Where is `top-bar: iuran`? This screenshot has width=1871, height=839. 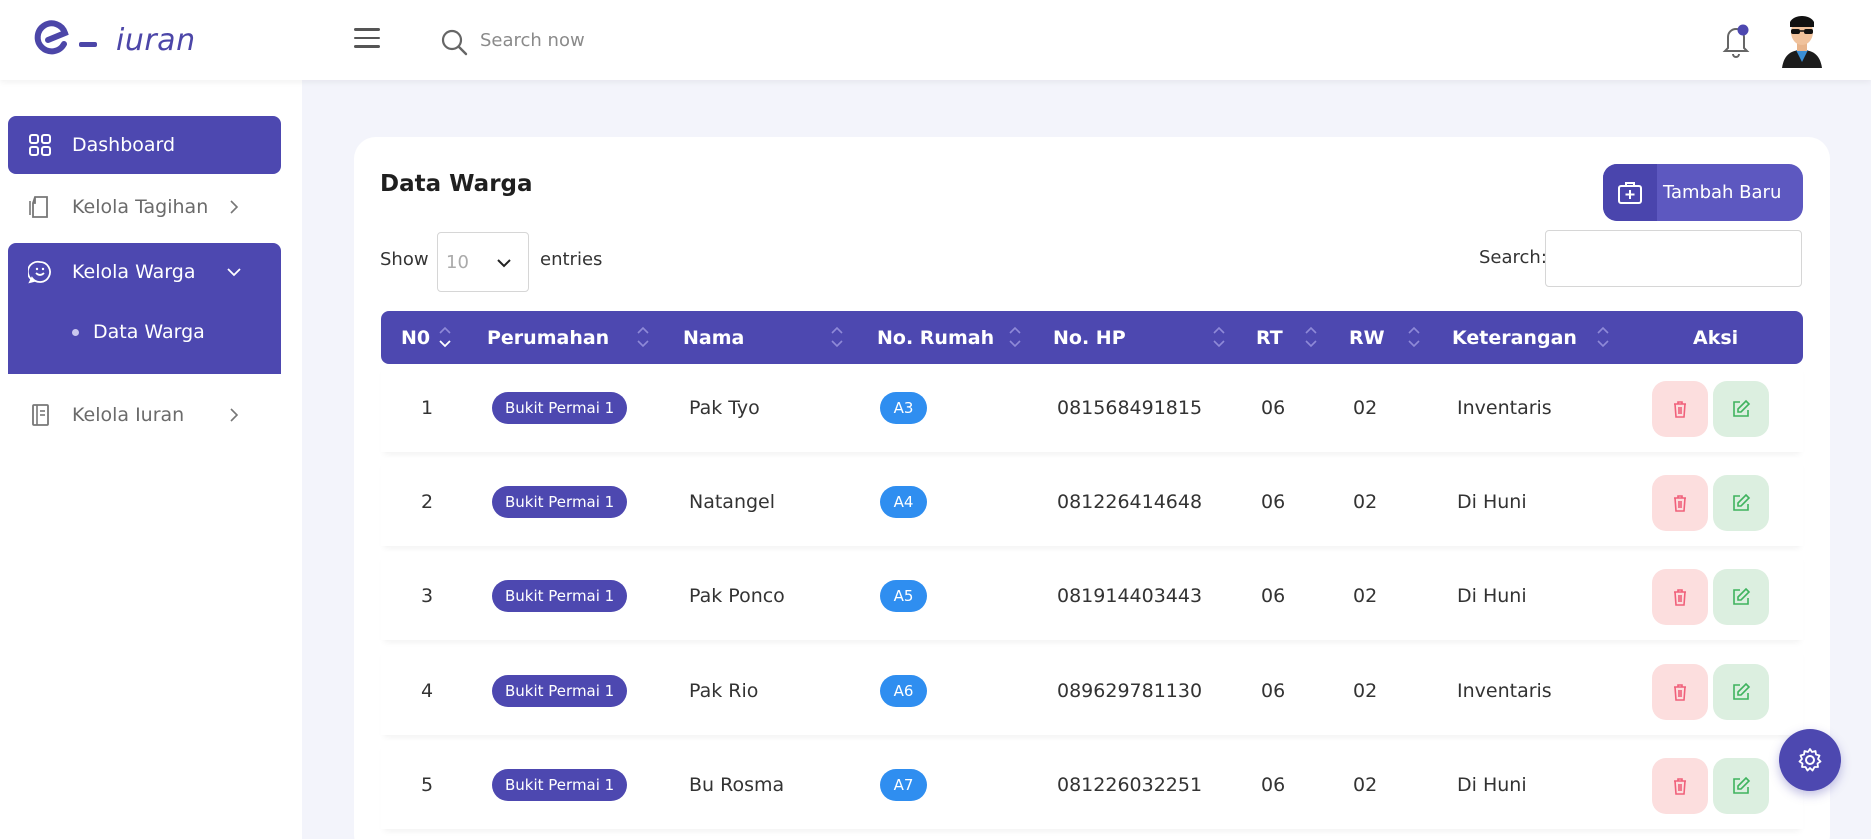
top-bar: iuran is located at coordinates (935, 40).